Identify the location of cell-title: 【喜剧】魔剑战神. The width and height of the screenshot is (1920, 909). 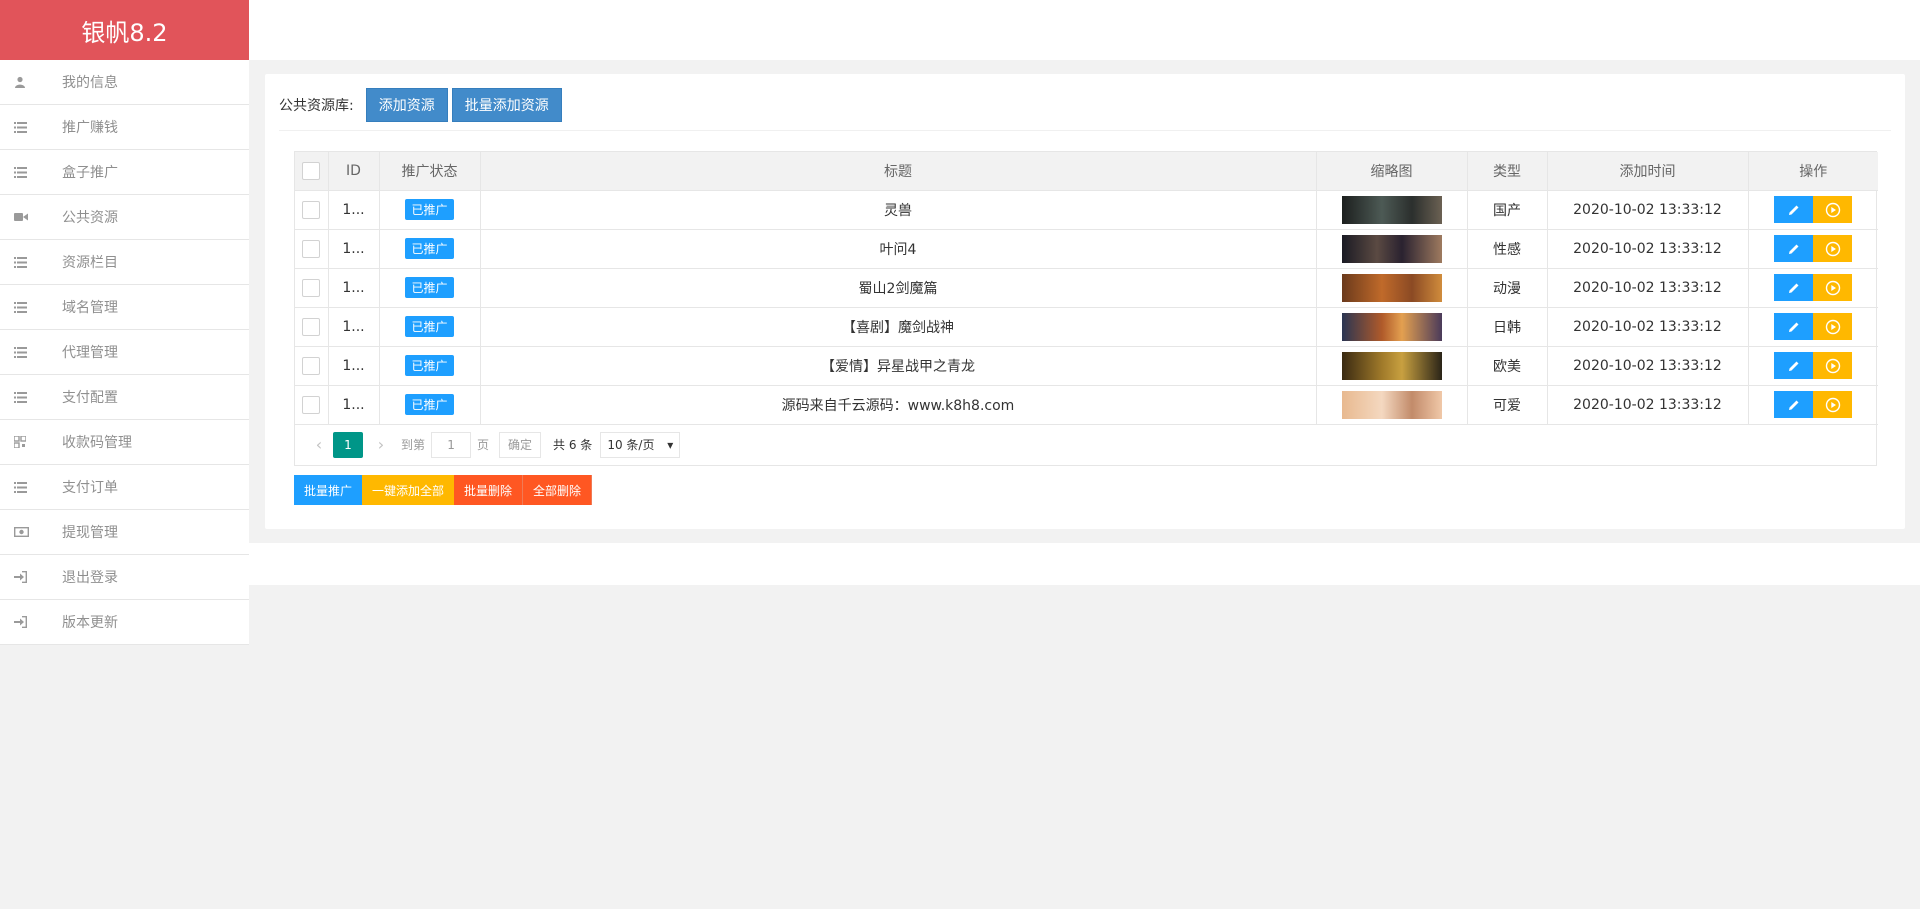
(898, 327).